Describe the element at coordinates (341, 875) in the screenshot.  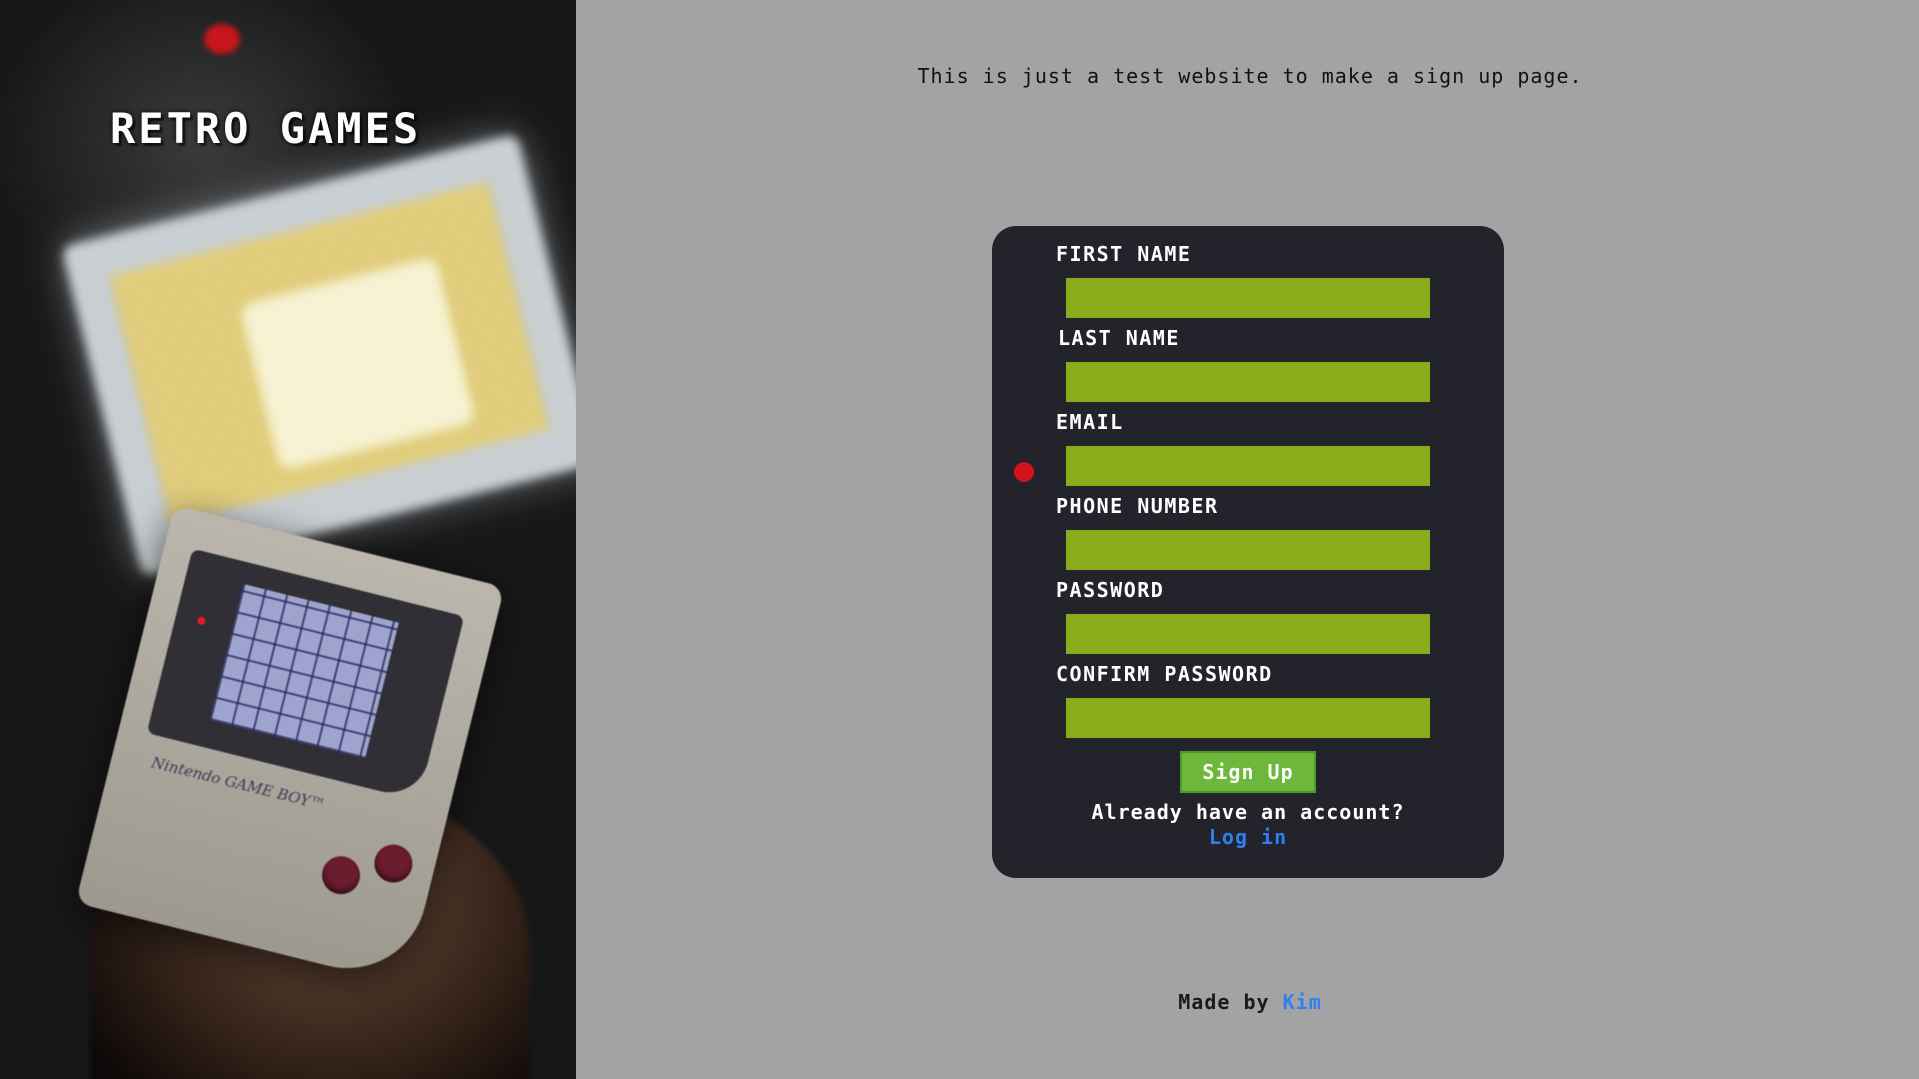
I see `b-button-icon` at that location.